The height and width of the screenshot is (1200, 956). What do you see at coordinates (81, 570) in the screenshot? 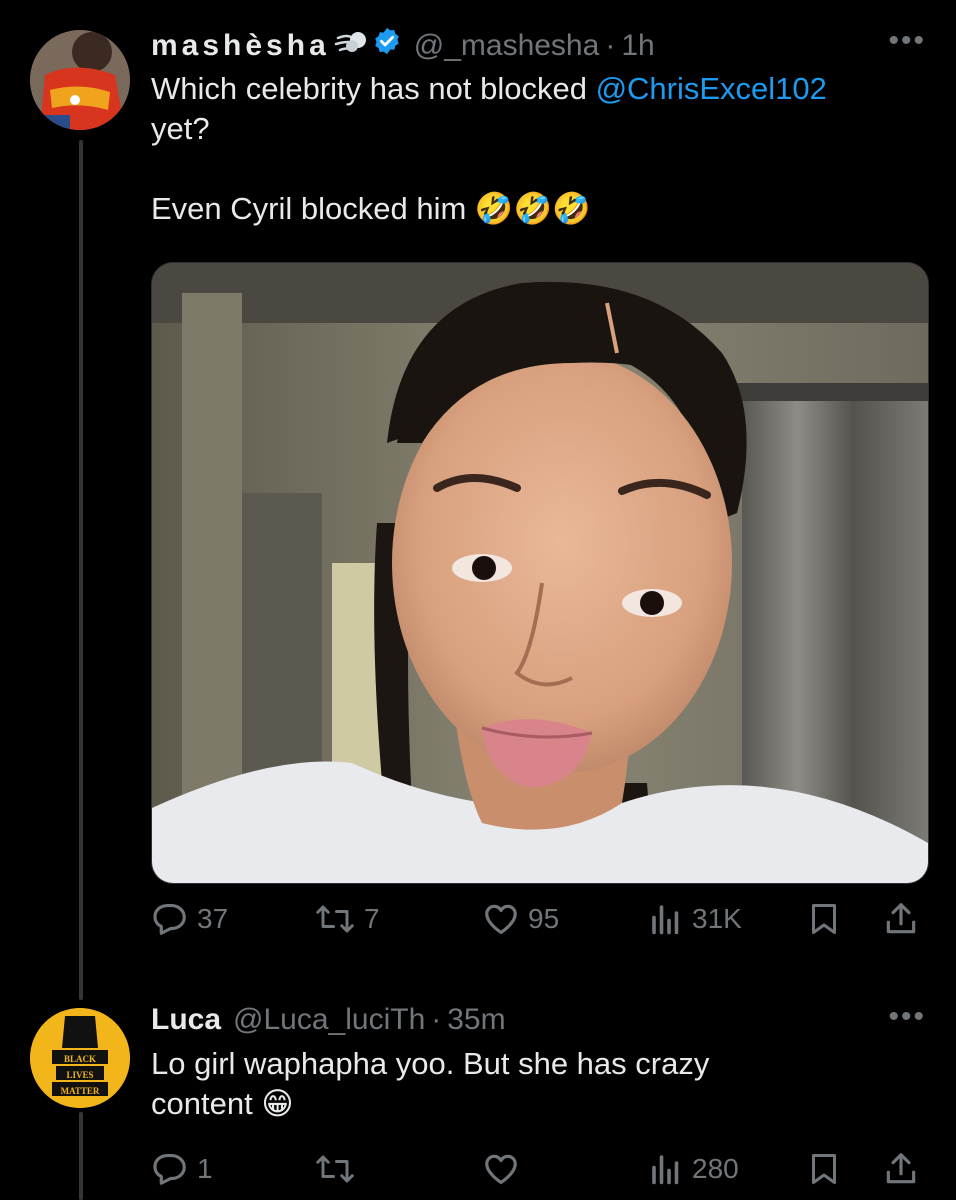
I see `thread-connector` at bounding box center [81, 570].